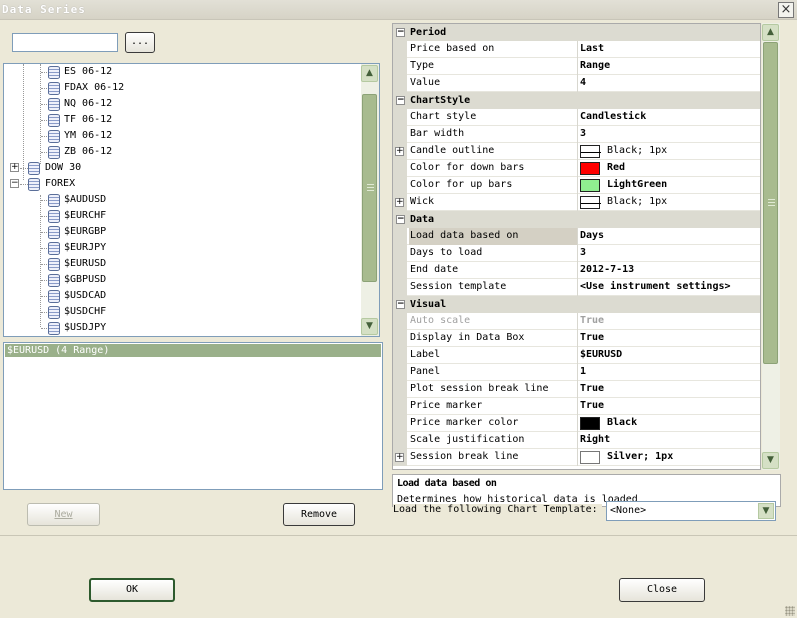  I want to click on chevron-down-icon: ▼, so click(766, 511).